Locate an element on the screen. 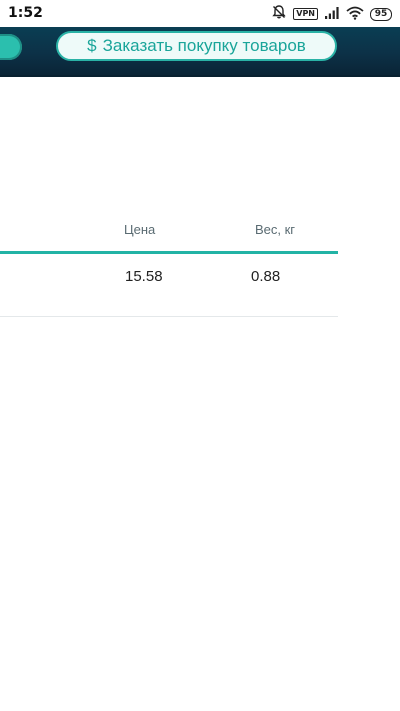 Image resolution: width=400 pixels, height=711 pixels. app-bar: $ Заказать покупку товаров is located at coordinates (200, 52).